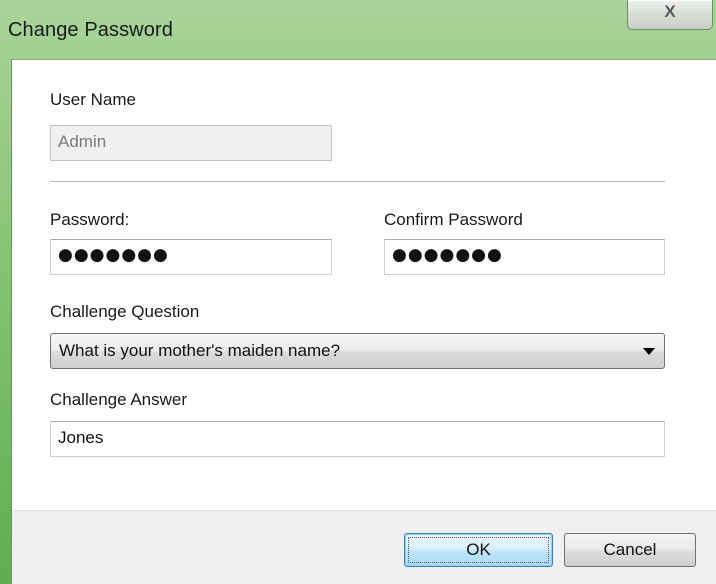  What do you see at coordinates (630, 550) in the screenshot?
I see `cancel-button: Cancel` at bounding box center [630, 550].